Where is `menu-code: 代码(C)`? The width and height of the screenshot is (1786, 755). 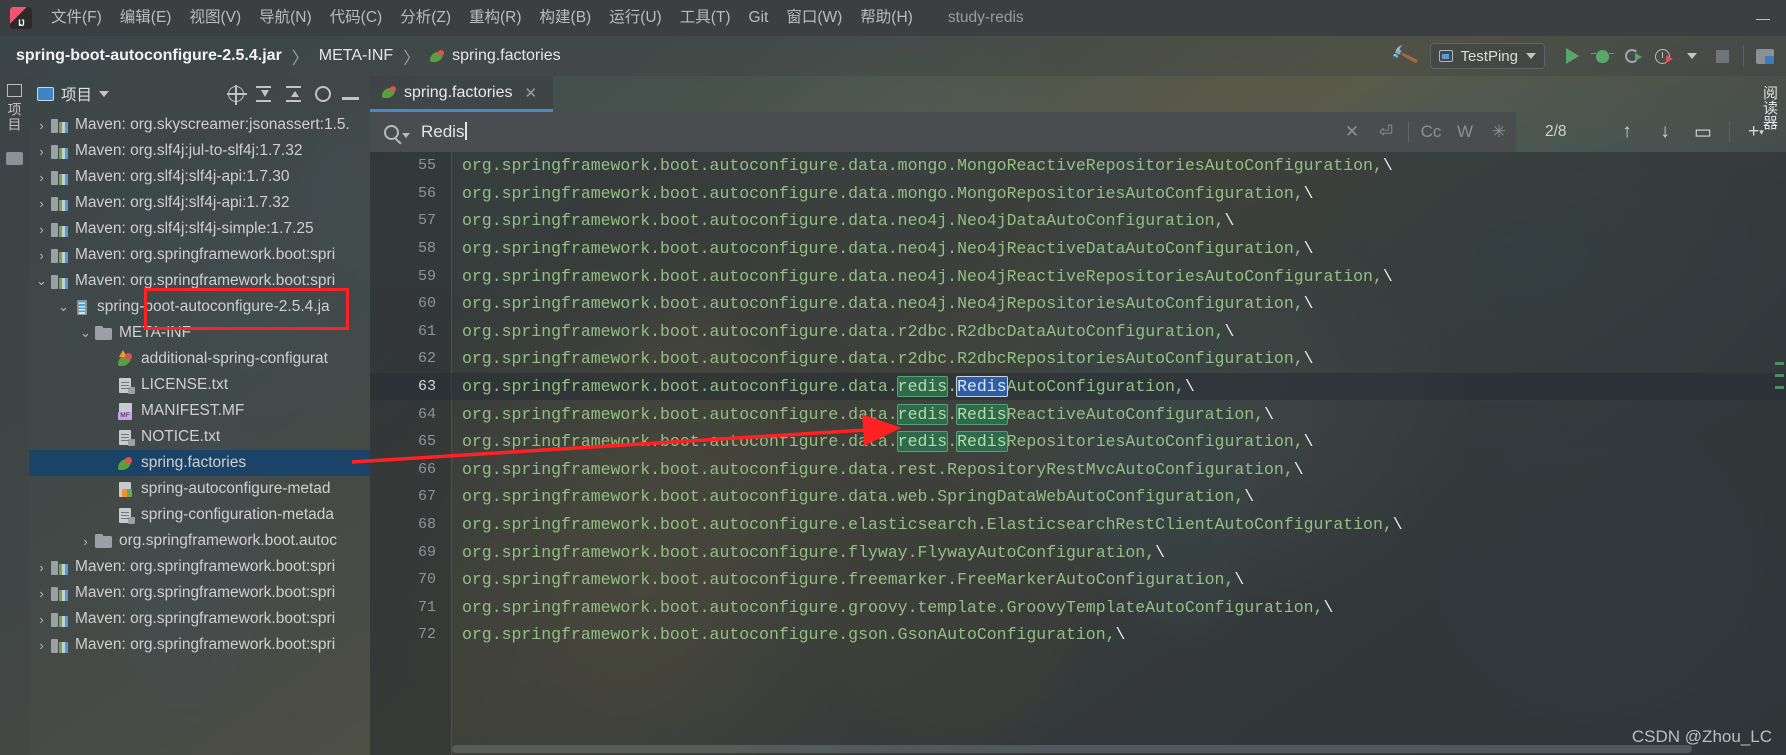
menu-code: 代码(C) is located at coordinates (356, 18).